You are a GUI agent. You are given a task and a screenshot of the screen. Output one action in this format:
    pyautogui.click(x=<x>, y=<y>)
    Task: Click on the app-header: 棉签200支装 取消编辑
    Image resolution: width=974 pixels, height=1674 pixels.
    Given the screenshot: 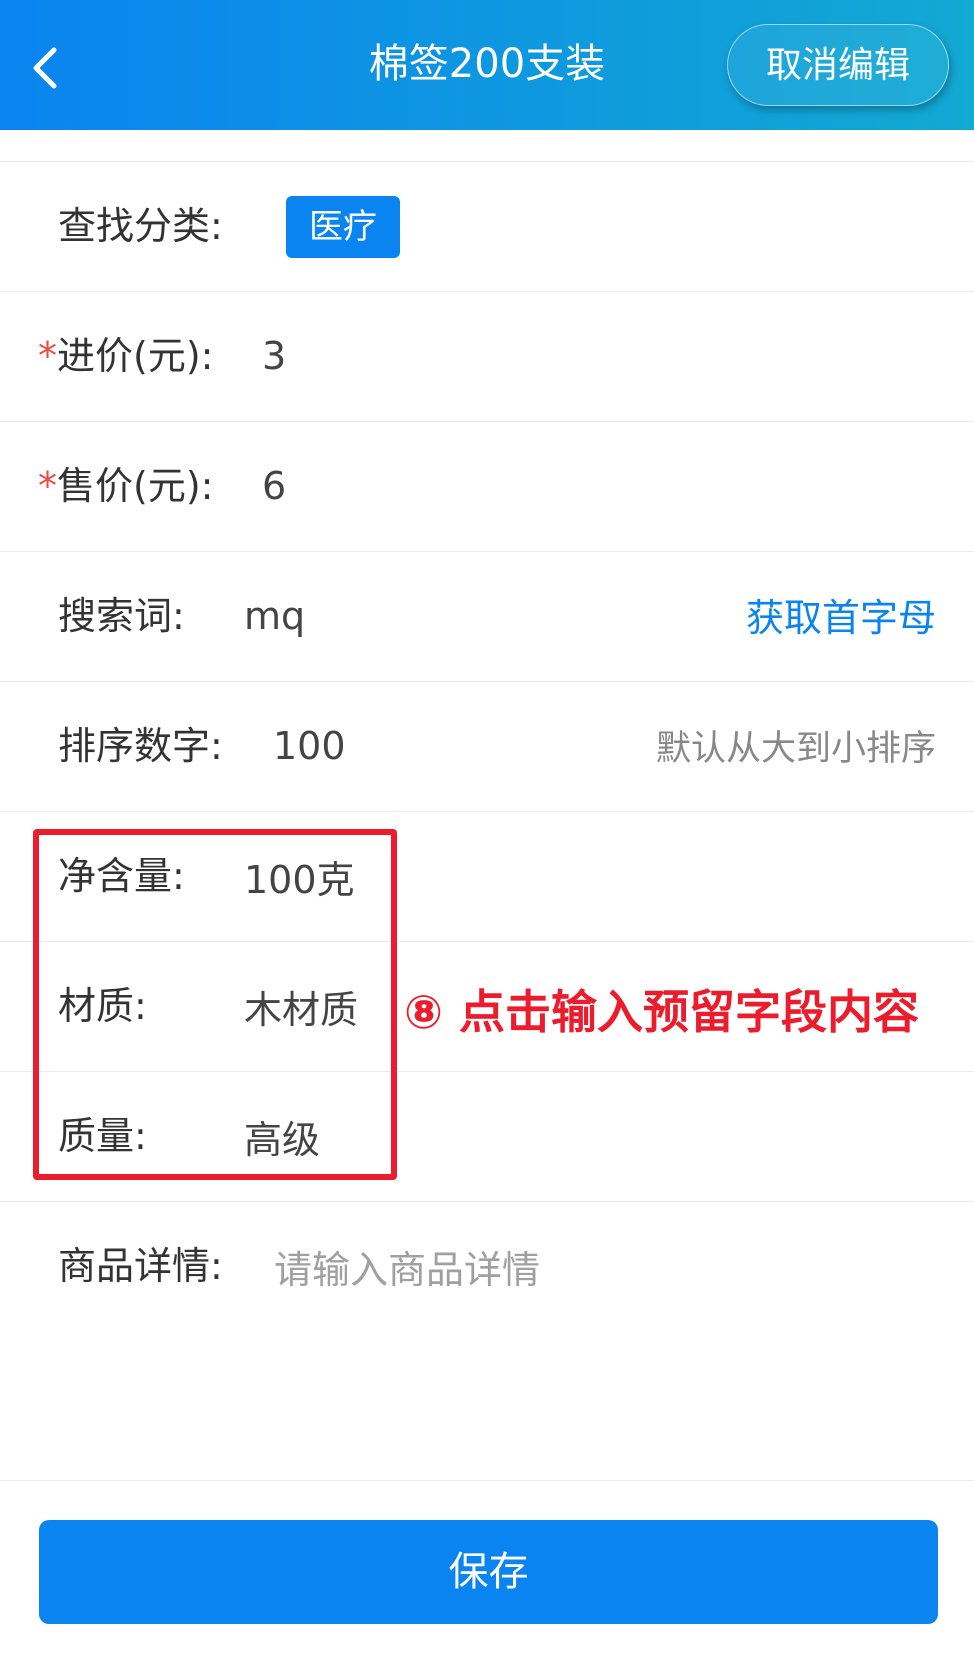 What is the action you would take?
    pyautogui.click(x=487, y=65)
    